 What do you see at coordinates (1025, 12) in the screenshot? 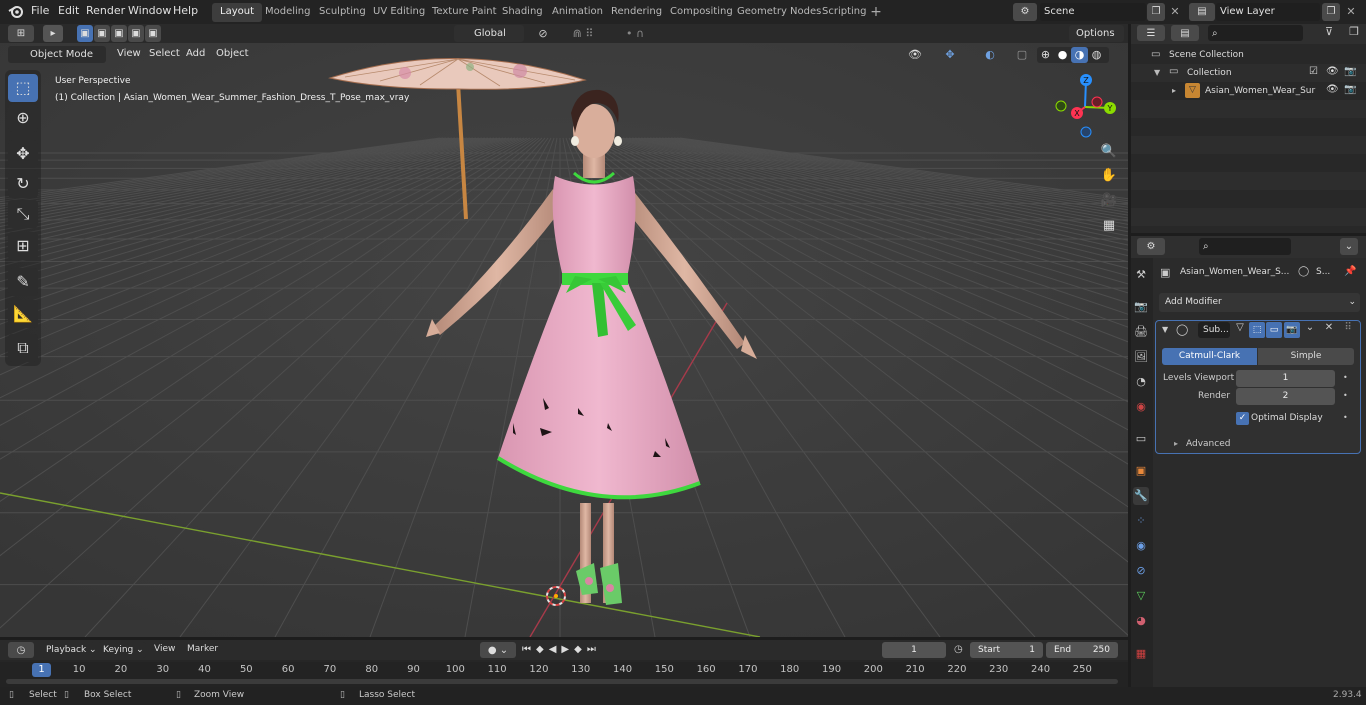
I see `scene-selector-icon: ⚙` at bounding box center [1025, 12].